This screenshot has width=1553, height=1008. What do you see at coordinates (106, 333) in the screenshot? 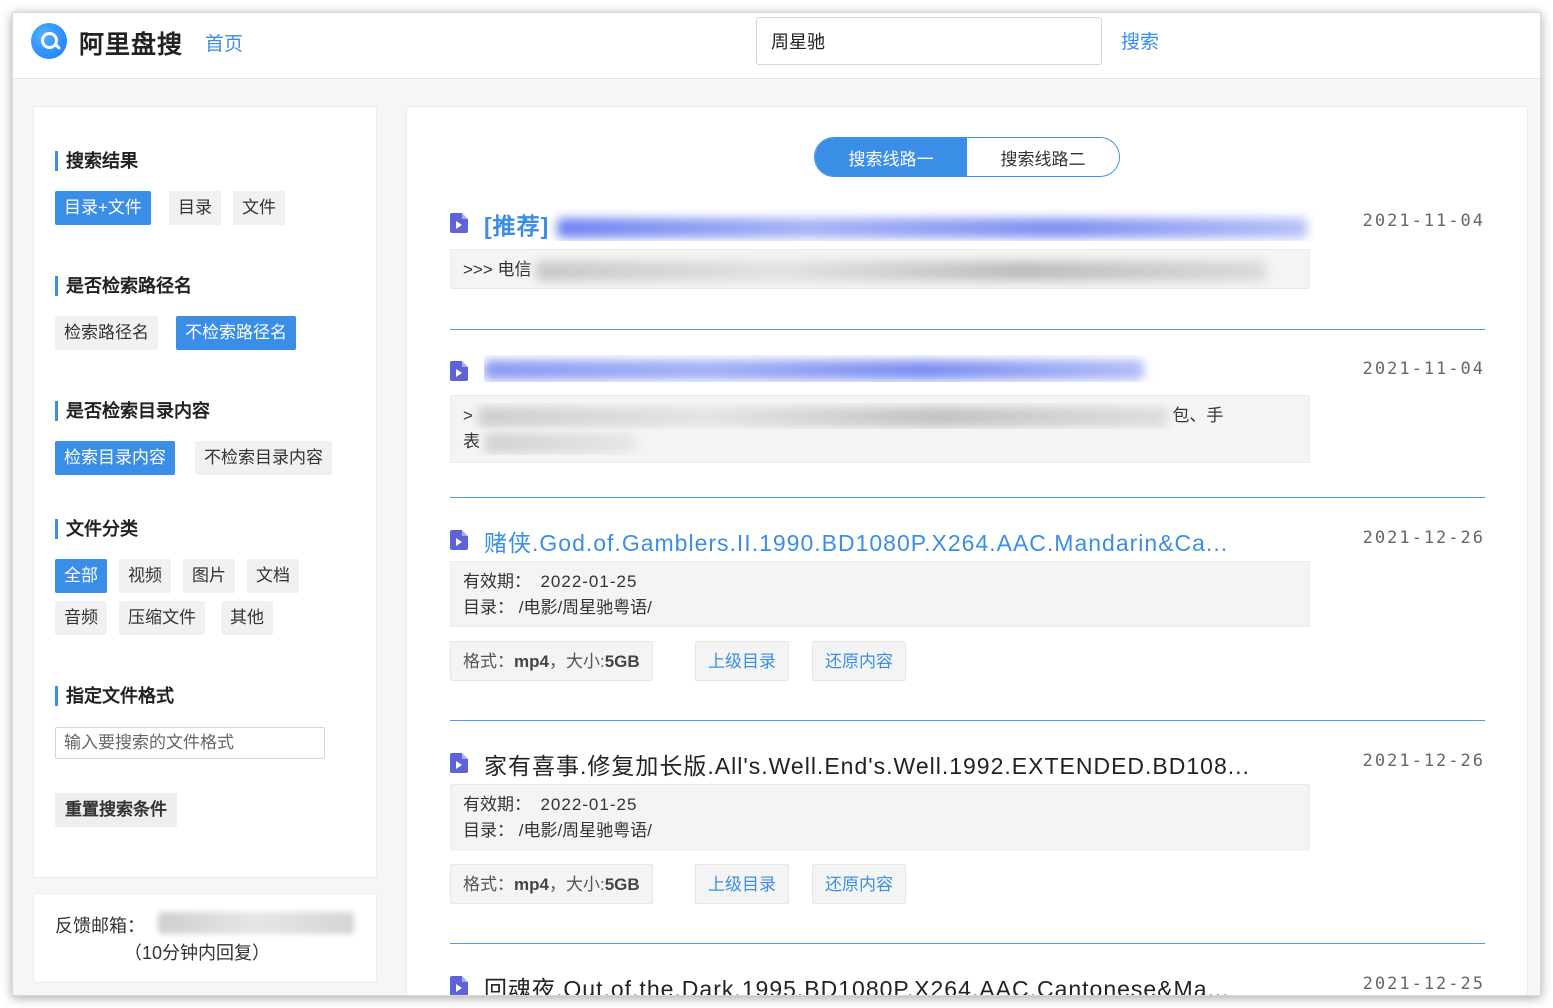
I see `filter-search-path: 检索路径名` at bounding box center [106, 333].